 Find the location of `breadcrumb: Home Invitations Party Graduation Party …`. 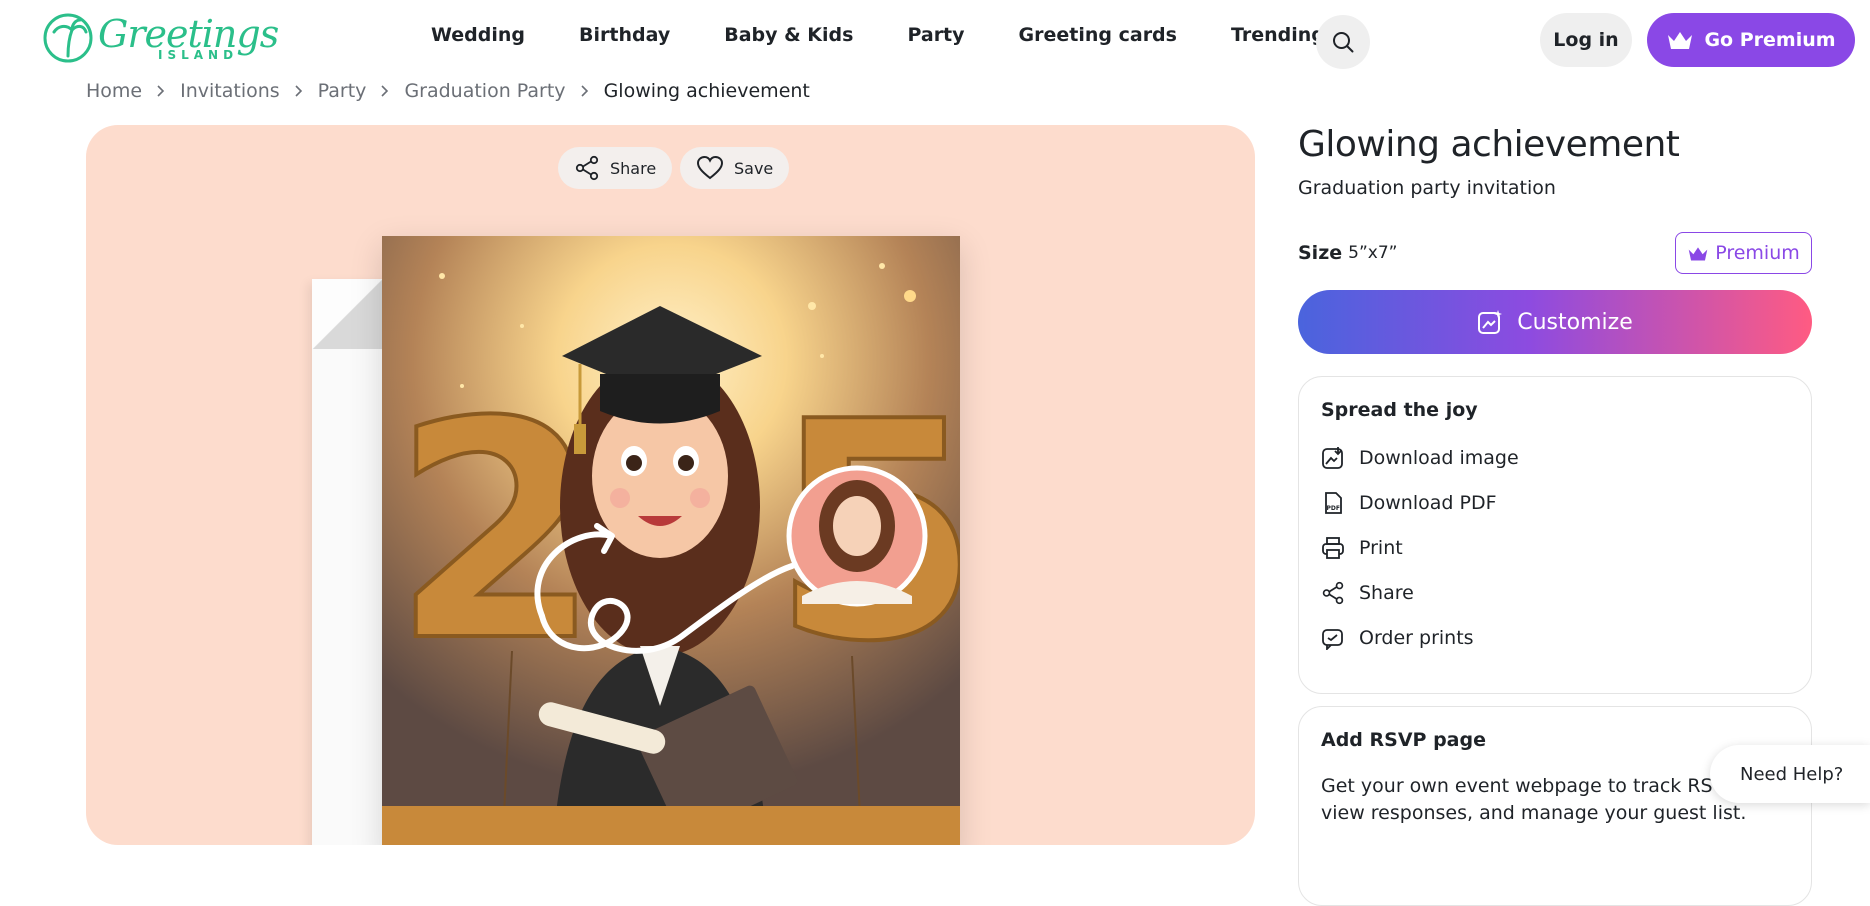

breadcrumb: Home Invitations Party Graduation Party … is located at coordinates (448, 91).